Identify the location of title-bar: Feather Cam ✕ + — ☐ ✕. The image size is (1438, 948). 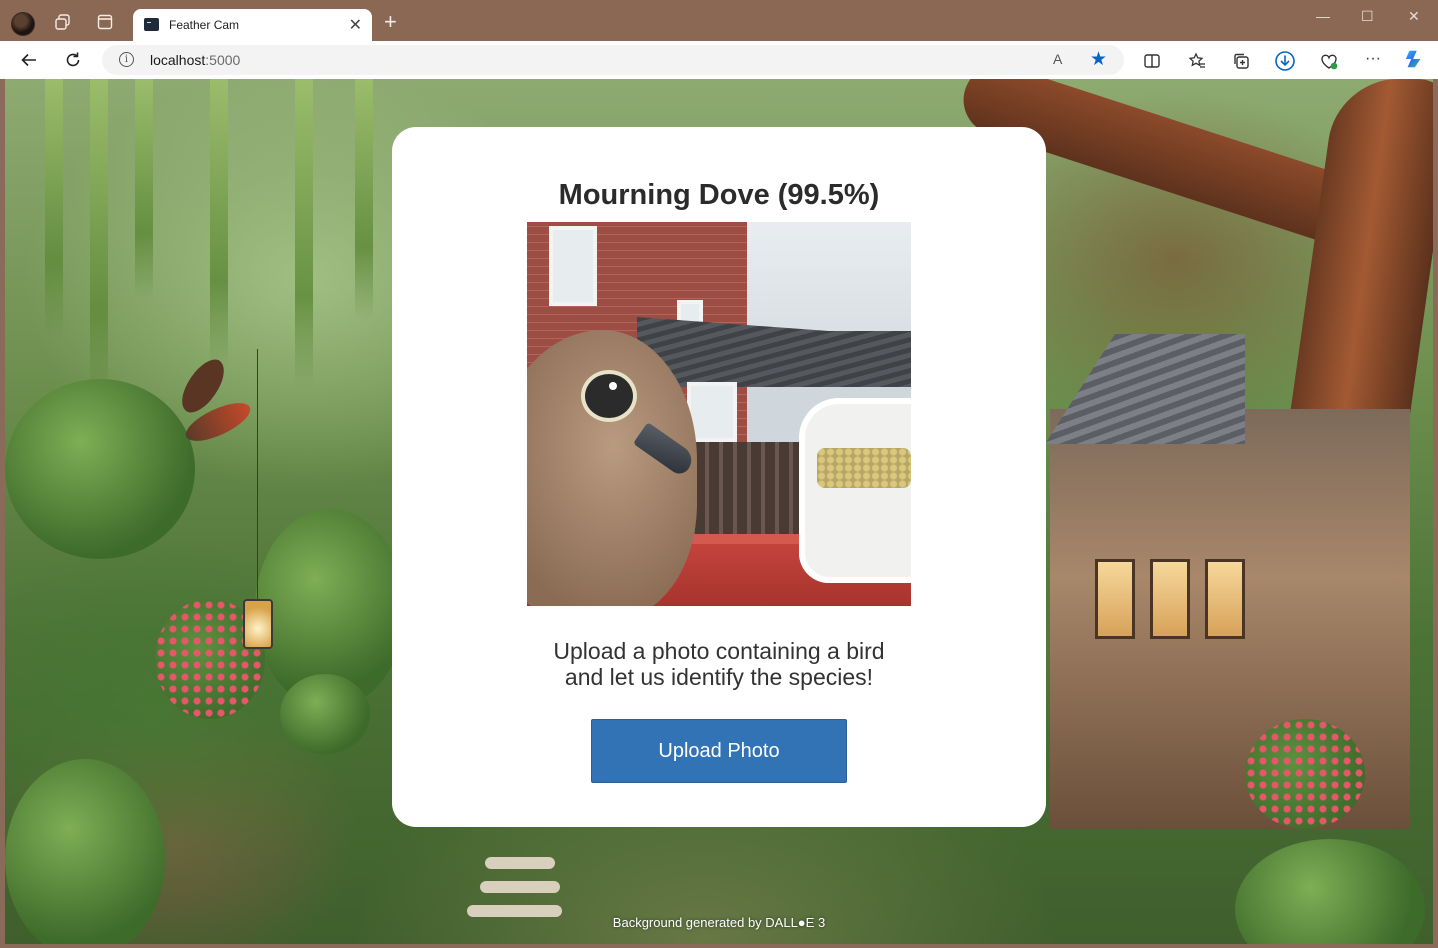
(719, 20).